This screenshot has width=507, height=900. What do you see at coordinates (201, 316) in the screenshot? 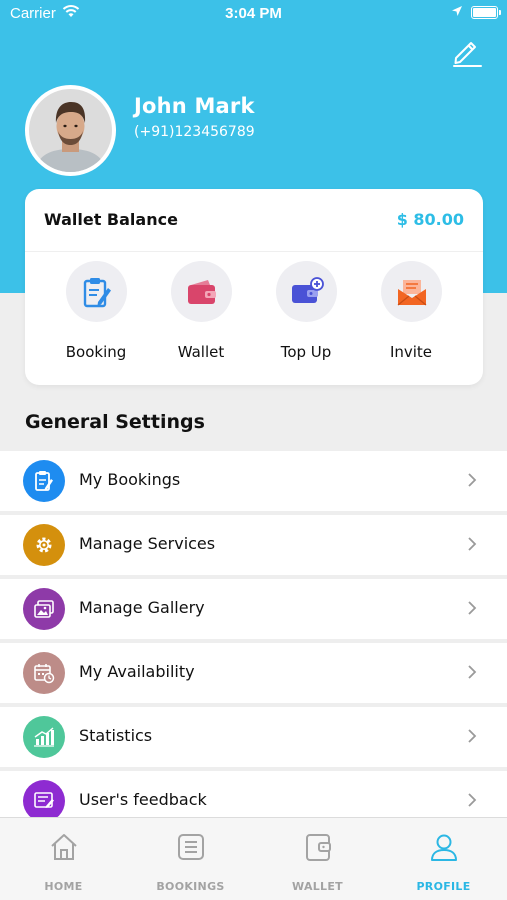
I see `quick-action-wallet: Wallet` at bounding box center [201, 316].